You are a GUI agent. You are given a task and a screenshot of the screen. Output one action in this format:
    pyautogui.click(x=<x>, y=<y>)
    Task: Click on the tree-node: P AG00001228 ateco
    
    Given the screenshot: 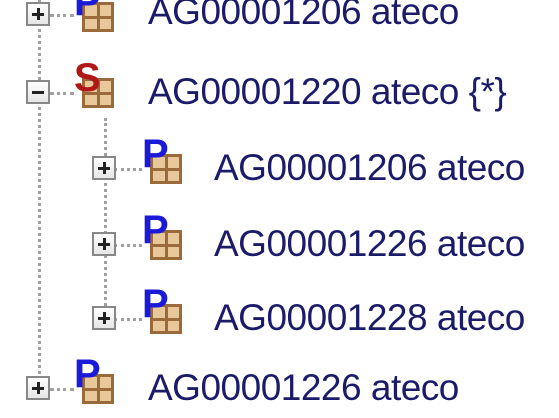 What is the action you would take?
    pyautogui.click(x=279, y=315)
    